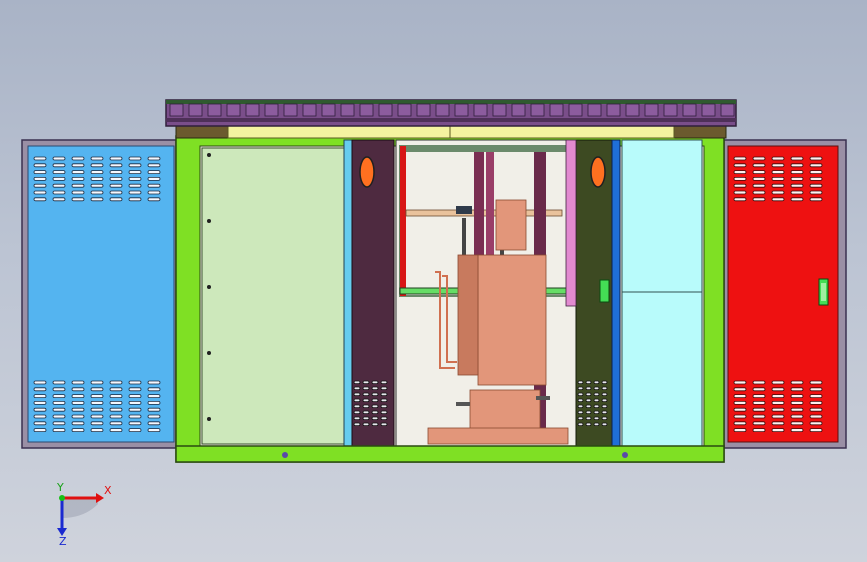 The width and height of the screenshot is (867, 562). What do you see at coordinates (604, 291) in the screenshot?
I see `middle-door-handle` at bounding box center [604, 291].